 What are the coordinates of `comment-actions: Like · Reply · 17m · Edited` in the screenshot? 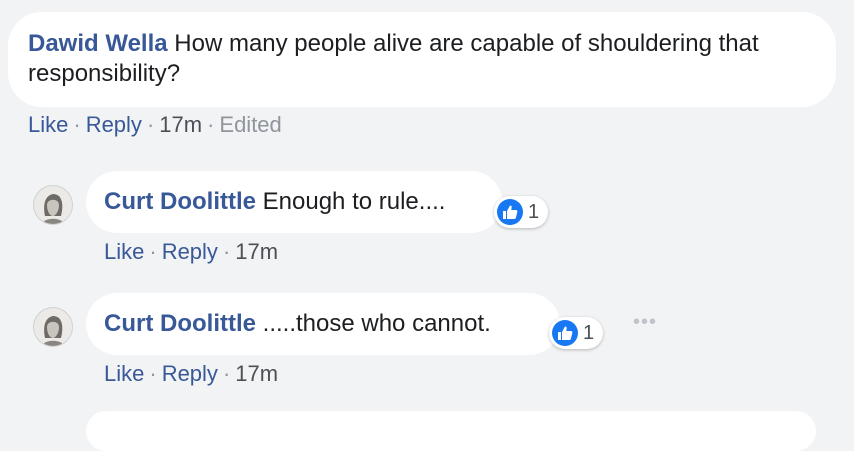 It's located at (155, 125).